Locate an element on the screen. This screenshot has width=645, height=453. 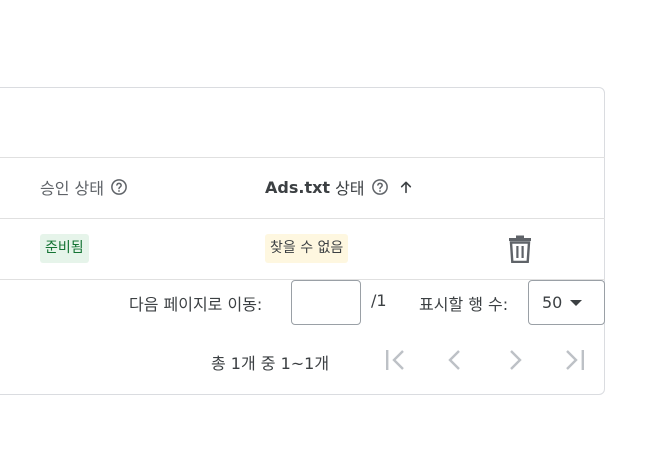
goto-page-input is located at coordinates (326, 302).